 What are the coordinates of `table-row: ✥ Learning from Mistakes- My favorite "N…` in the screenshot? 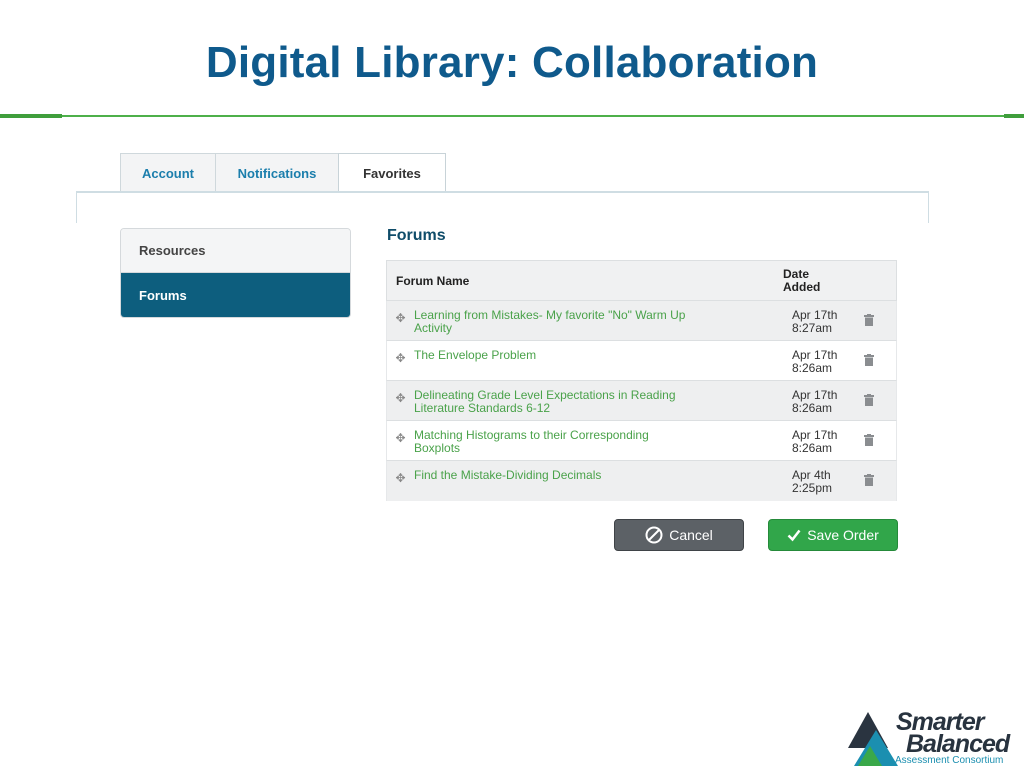 It's located at (641, 321).